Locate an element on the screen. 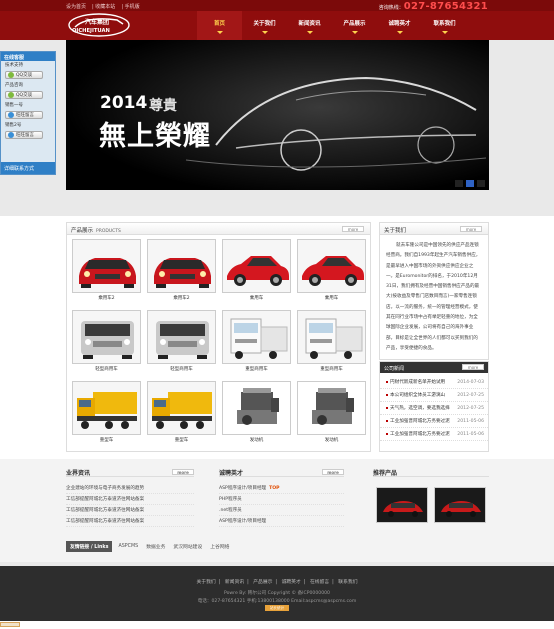 This screenshot has width=554, height=629. job-item: ASP程序设计/项目经理 is located at coordinates (281, 521).